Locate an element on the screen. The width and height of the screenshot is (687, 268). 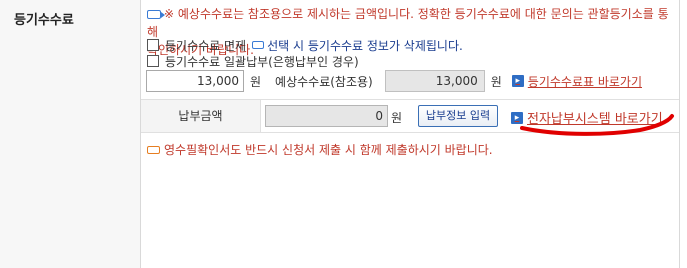
footer-note: 영수필확인서도 반드시 신청서 제출 시 함께 제출하시기 바랍니다. is located at coordinates (320, 149).